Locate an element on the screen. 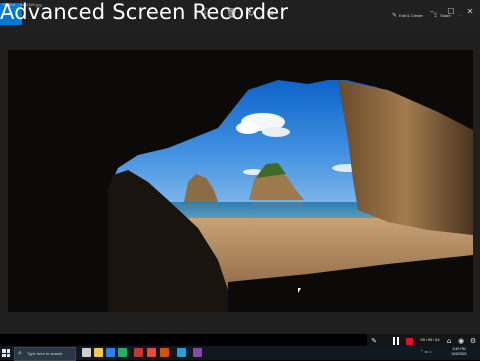  pause-button is located at coordinates (396, 341).